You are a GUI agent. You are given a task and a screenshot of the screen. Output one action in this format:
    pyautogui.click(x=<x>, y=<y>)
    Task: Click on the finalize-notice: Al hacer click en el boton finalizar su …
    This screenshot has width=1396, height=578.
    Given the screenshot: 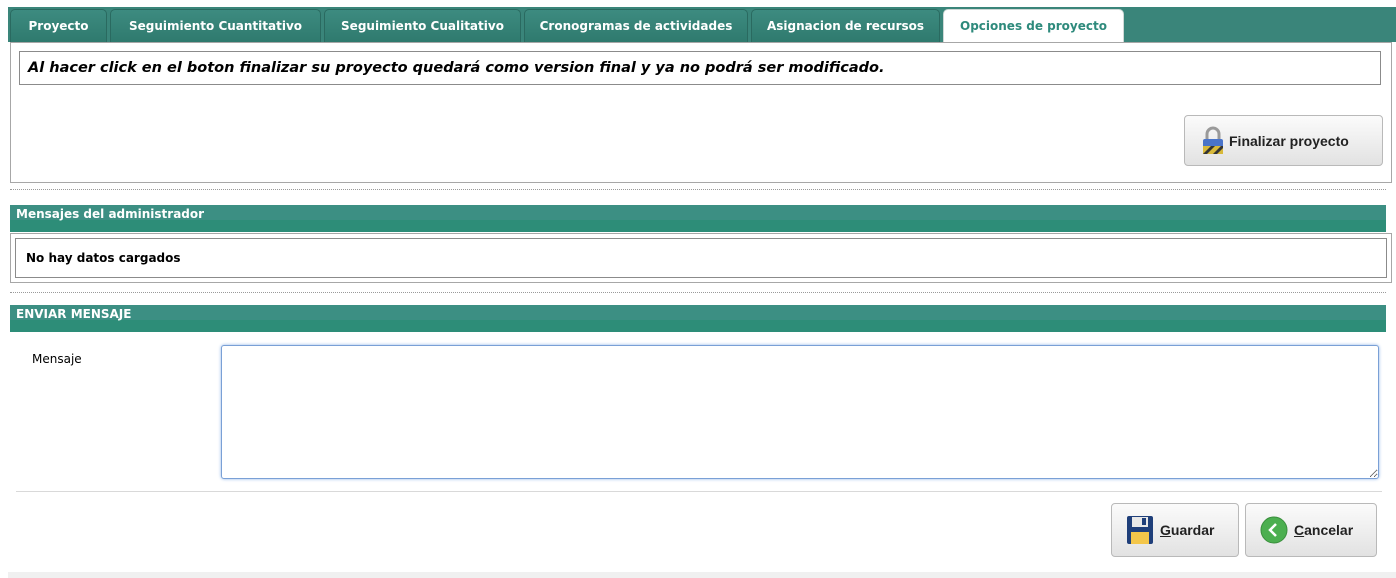 What is the action you would take?
    pyautogui.click(x=700, y=68)
    